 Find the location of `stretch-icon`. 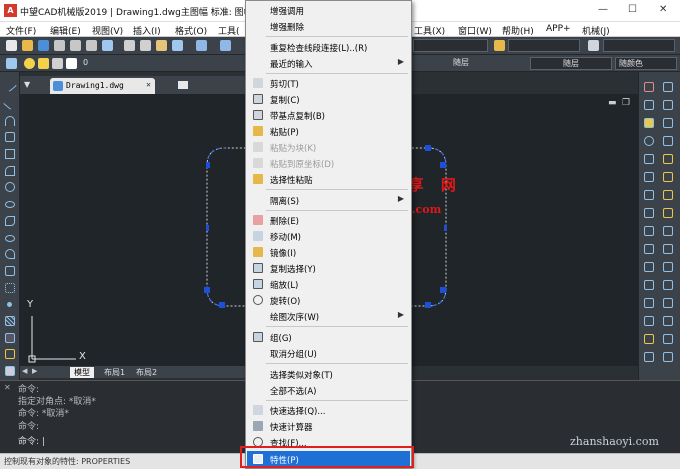

stretch-icon is located at coordinates (649, 159).